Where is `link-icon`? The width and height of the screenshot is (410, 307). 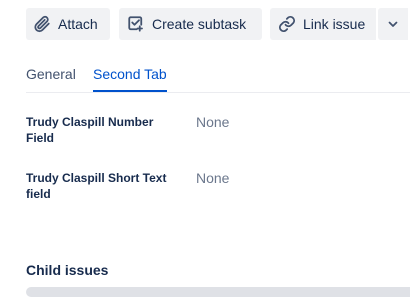 link-icon is located at coordinates (287, 24).